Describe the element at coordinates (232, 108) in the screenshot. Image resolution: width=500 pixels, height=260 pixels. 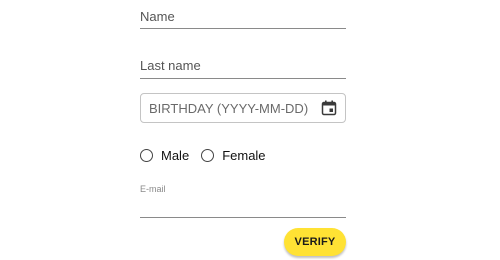
I see `birthday-input` at that location.